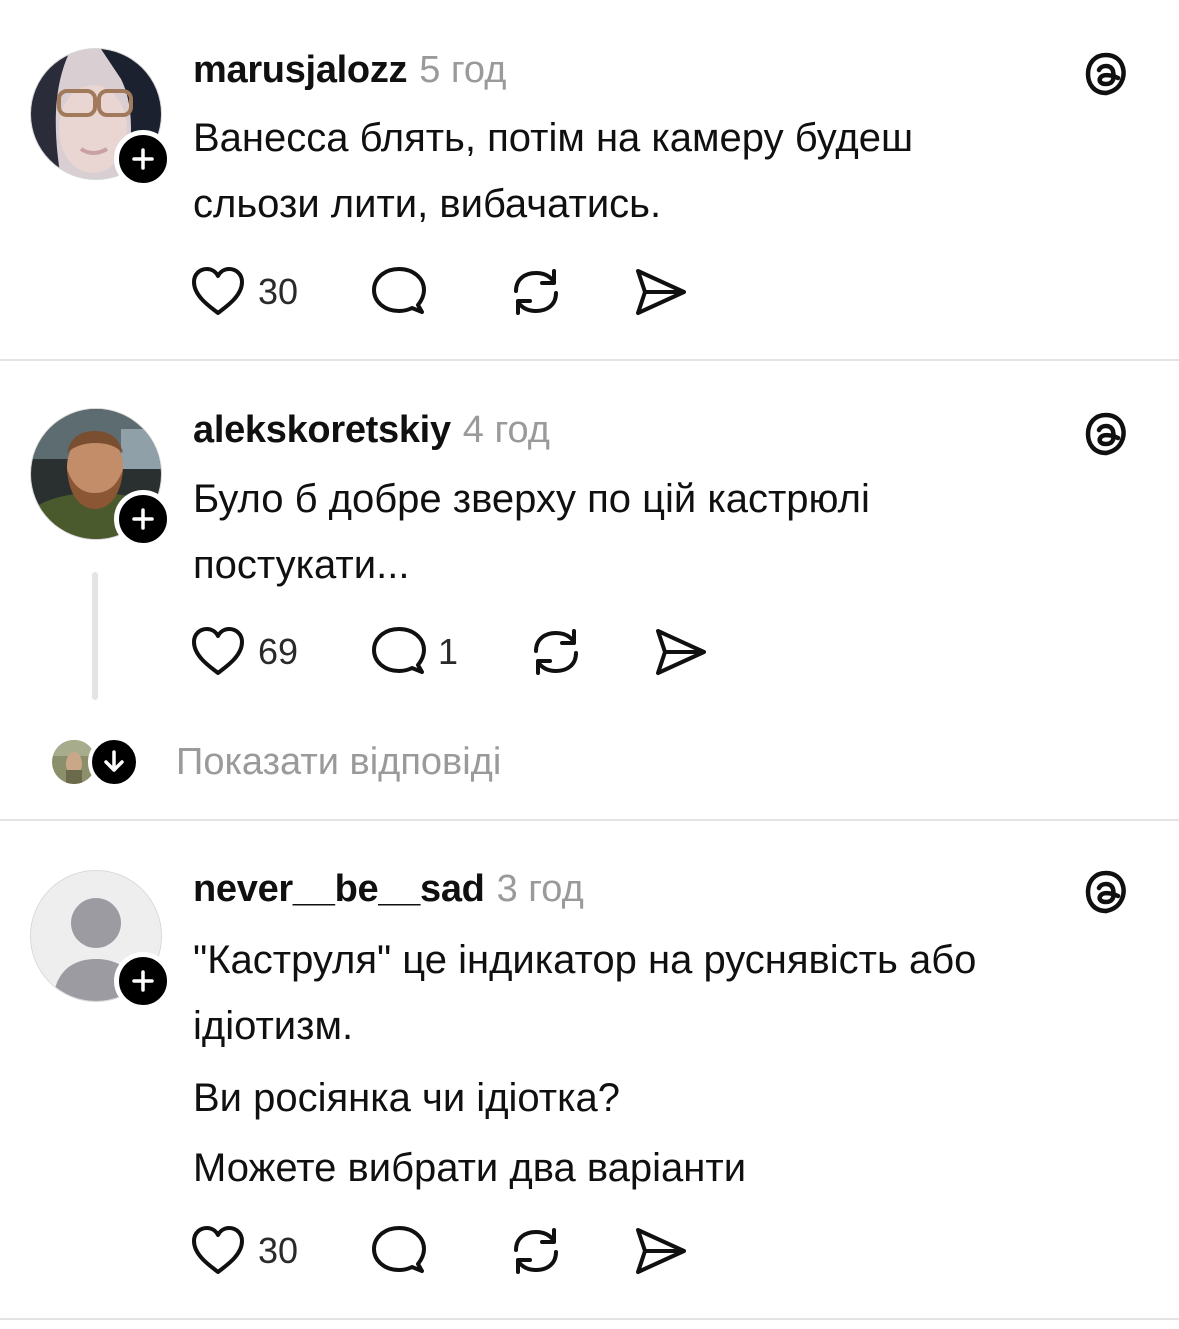  I want to click on timestamp: 5 год, so click(463, 70).